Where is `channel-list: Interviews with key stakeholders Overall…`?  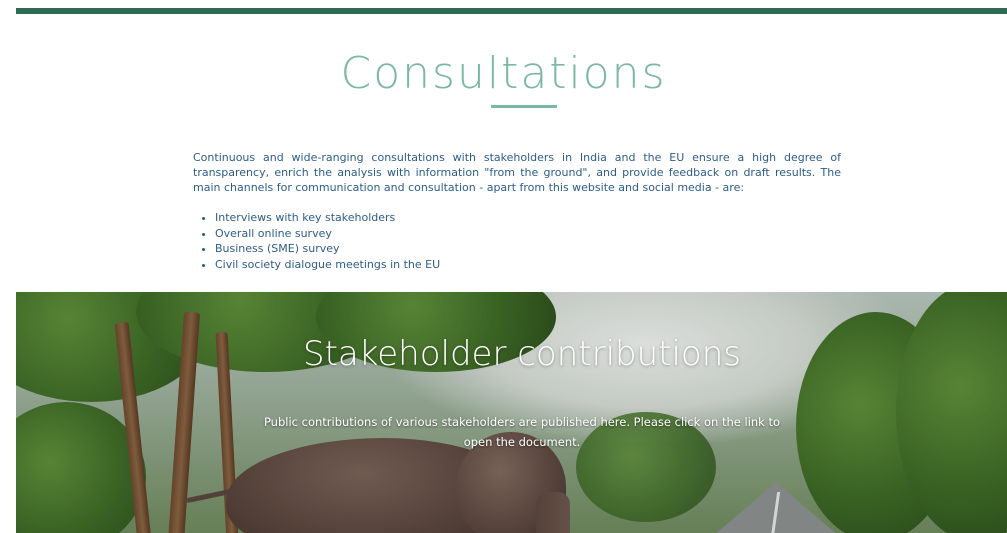 channel-list: Interviews with key stakeholders Overall… is located at coordinates (319, 241).